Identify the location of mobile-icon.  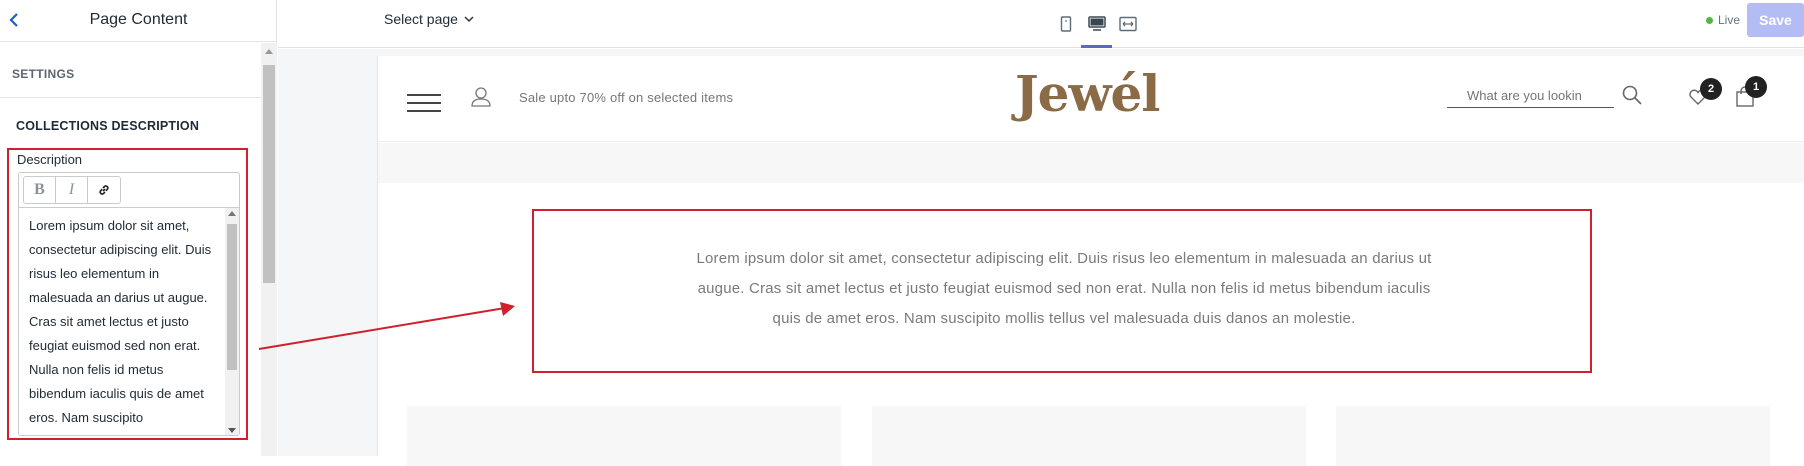
(1065, 24).